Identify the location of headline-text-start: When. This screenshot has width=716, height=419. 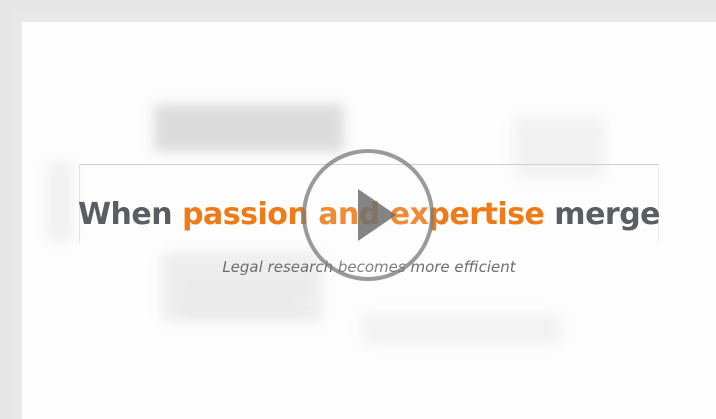
(130, 214).